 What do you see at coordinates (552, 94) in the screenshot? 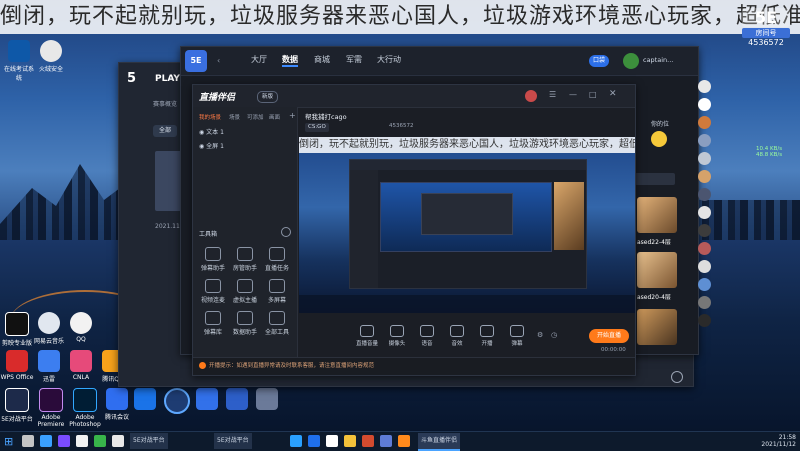
I see `menu-icon: ☰` at bounding box center [552, 94].